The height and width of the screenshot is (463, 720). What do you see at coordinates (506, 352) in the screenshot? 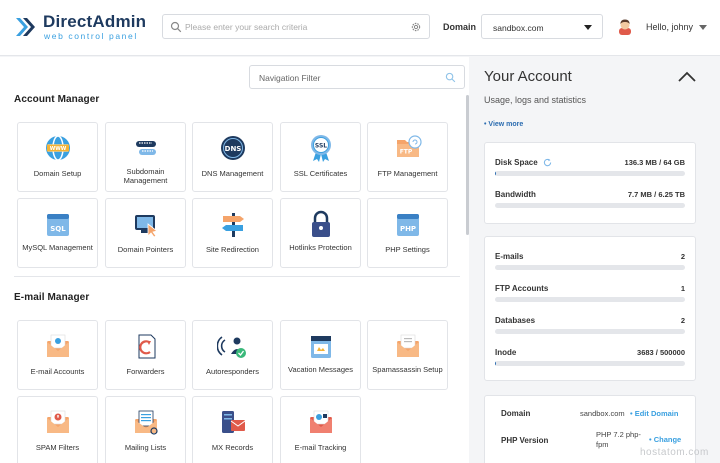
I see `stat-name: Inode` at bounding box center [506, 352].